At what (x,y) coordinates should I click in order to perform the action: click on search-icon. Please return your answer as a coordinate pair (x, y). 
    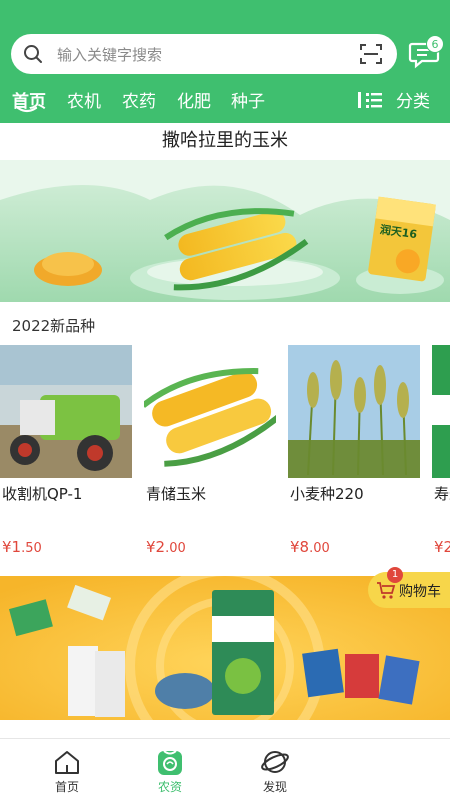
    Looking at the image, I should click on (33, 54).